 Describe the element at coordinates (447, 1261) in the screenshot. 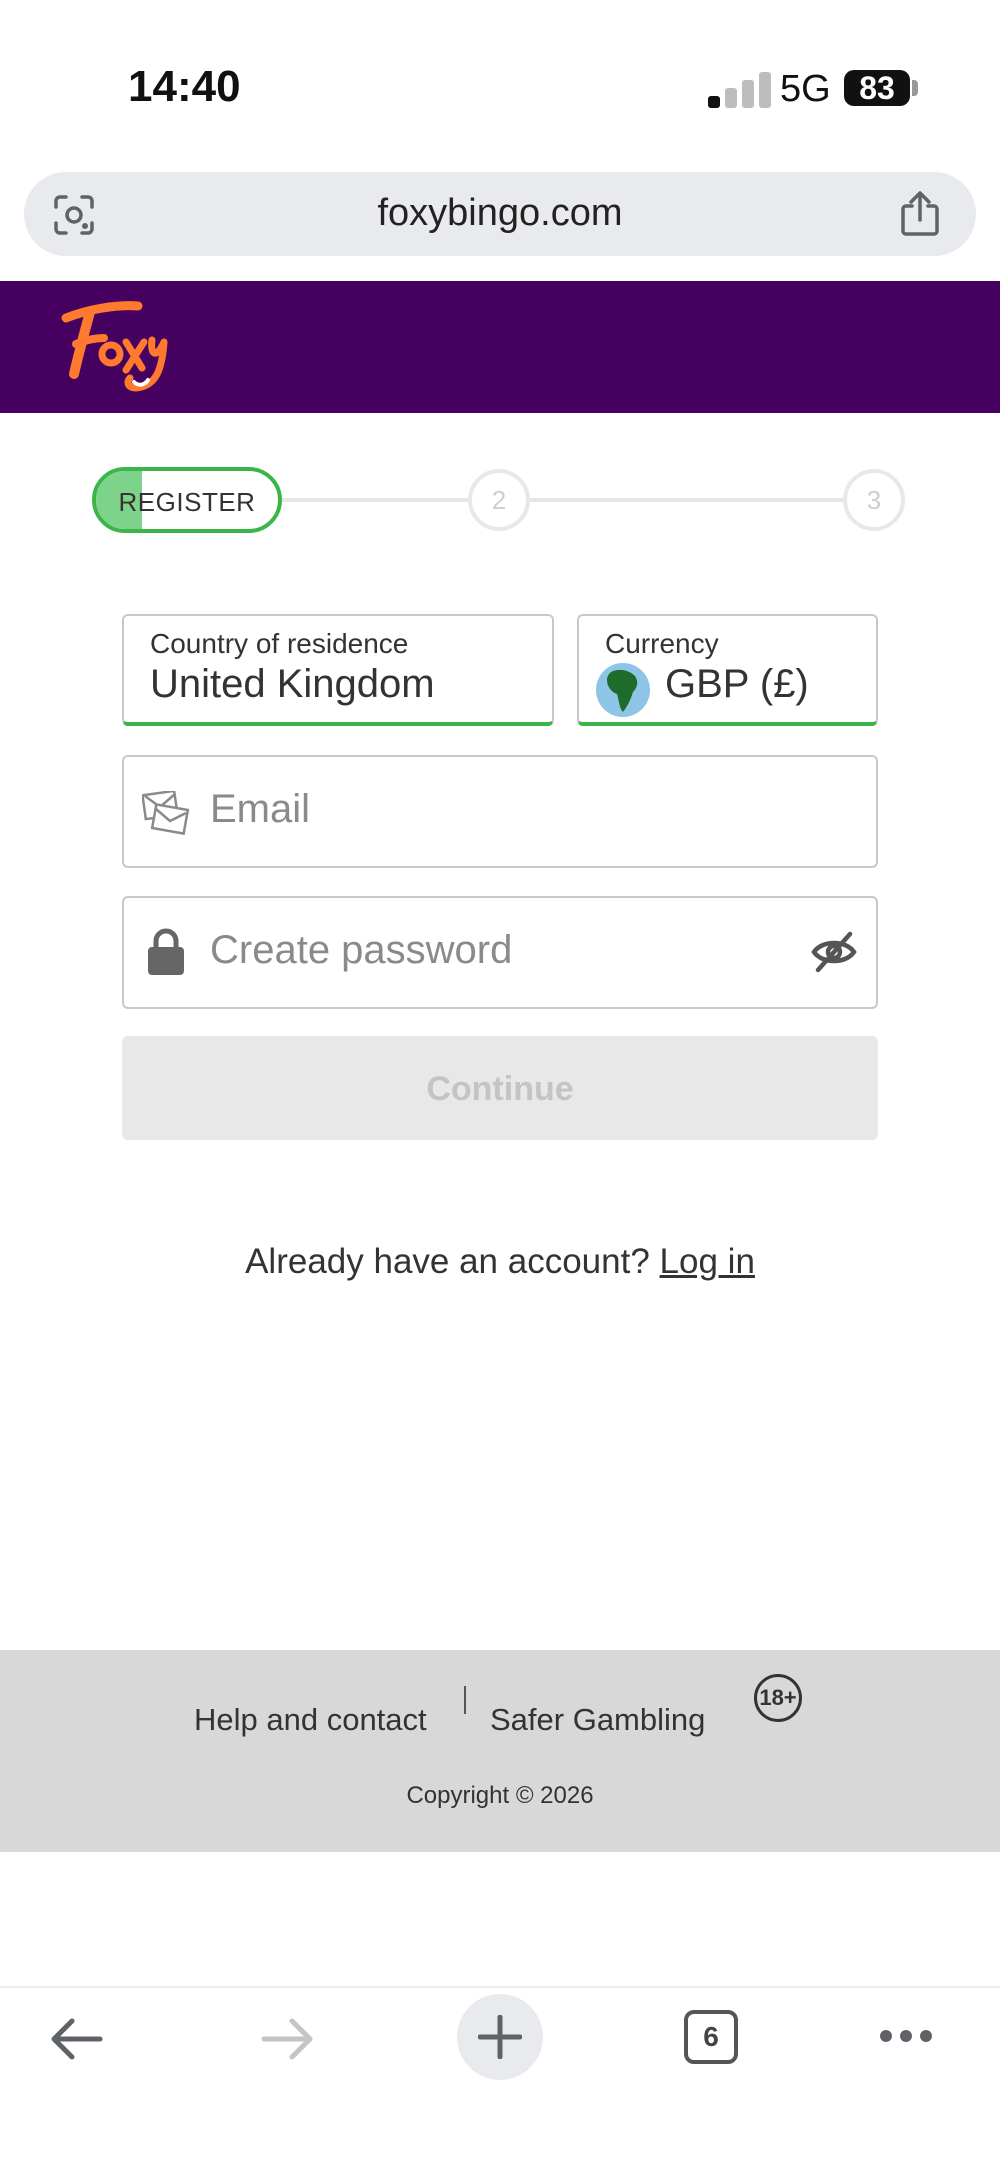

I see `login-prompt-text: Already have an account?` at that location.